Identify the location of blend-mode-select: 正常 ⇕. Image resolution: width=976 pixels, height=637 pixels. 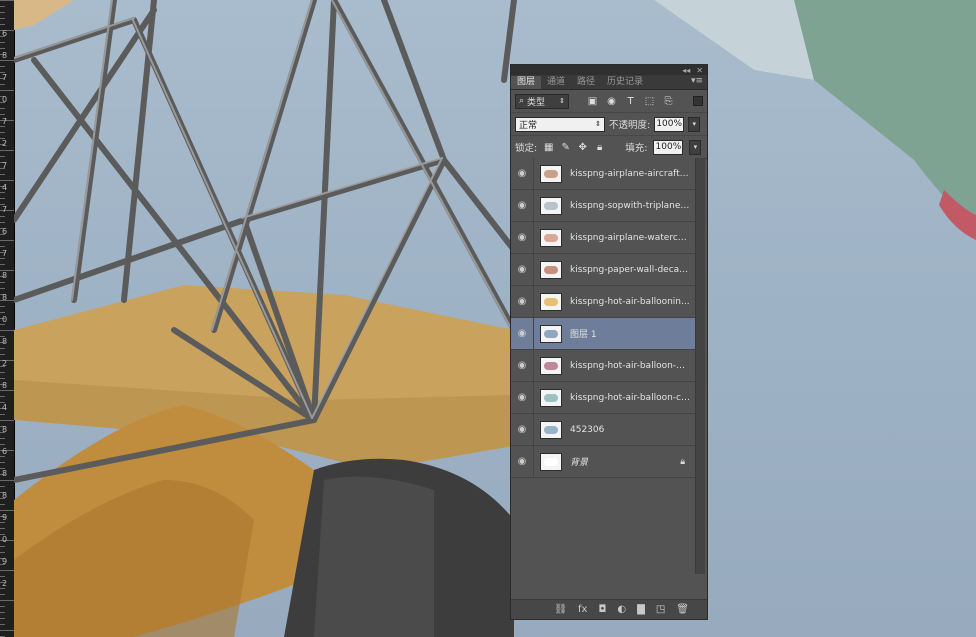
(560, 124).